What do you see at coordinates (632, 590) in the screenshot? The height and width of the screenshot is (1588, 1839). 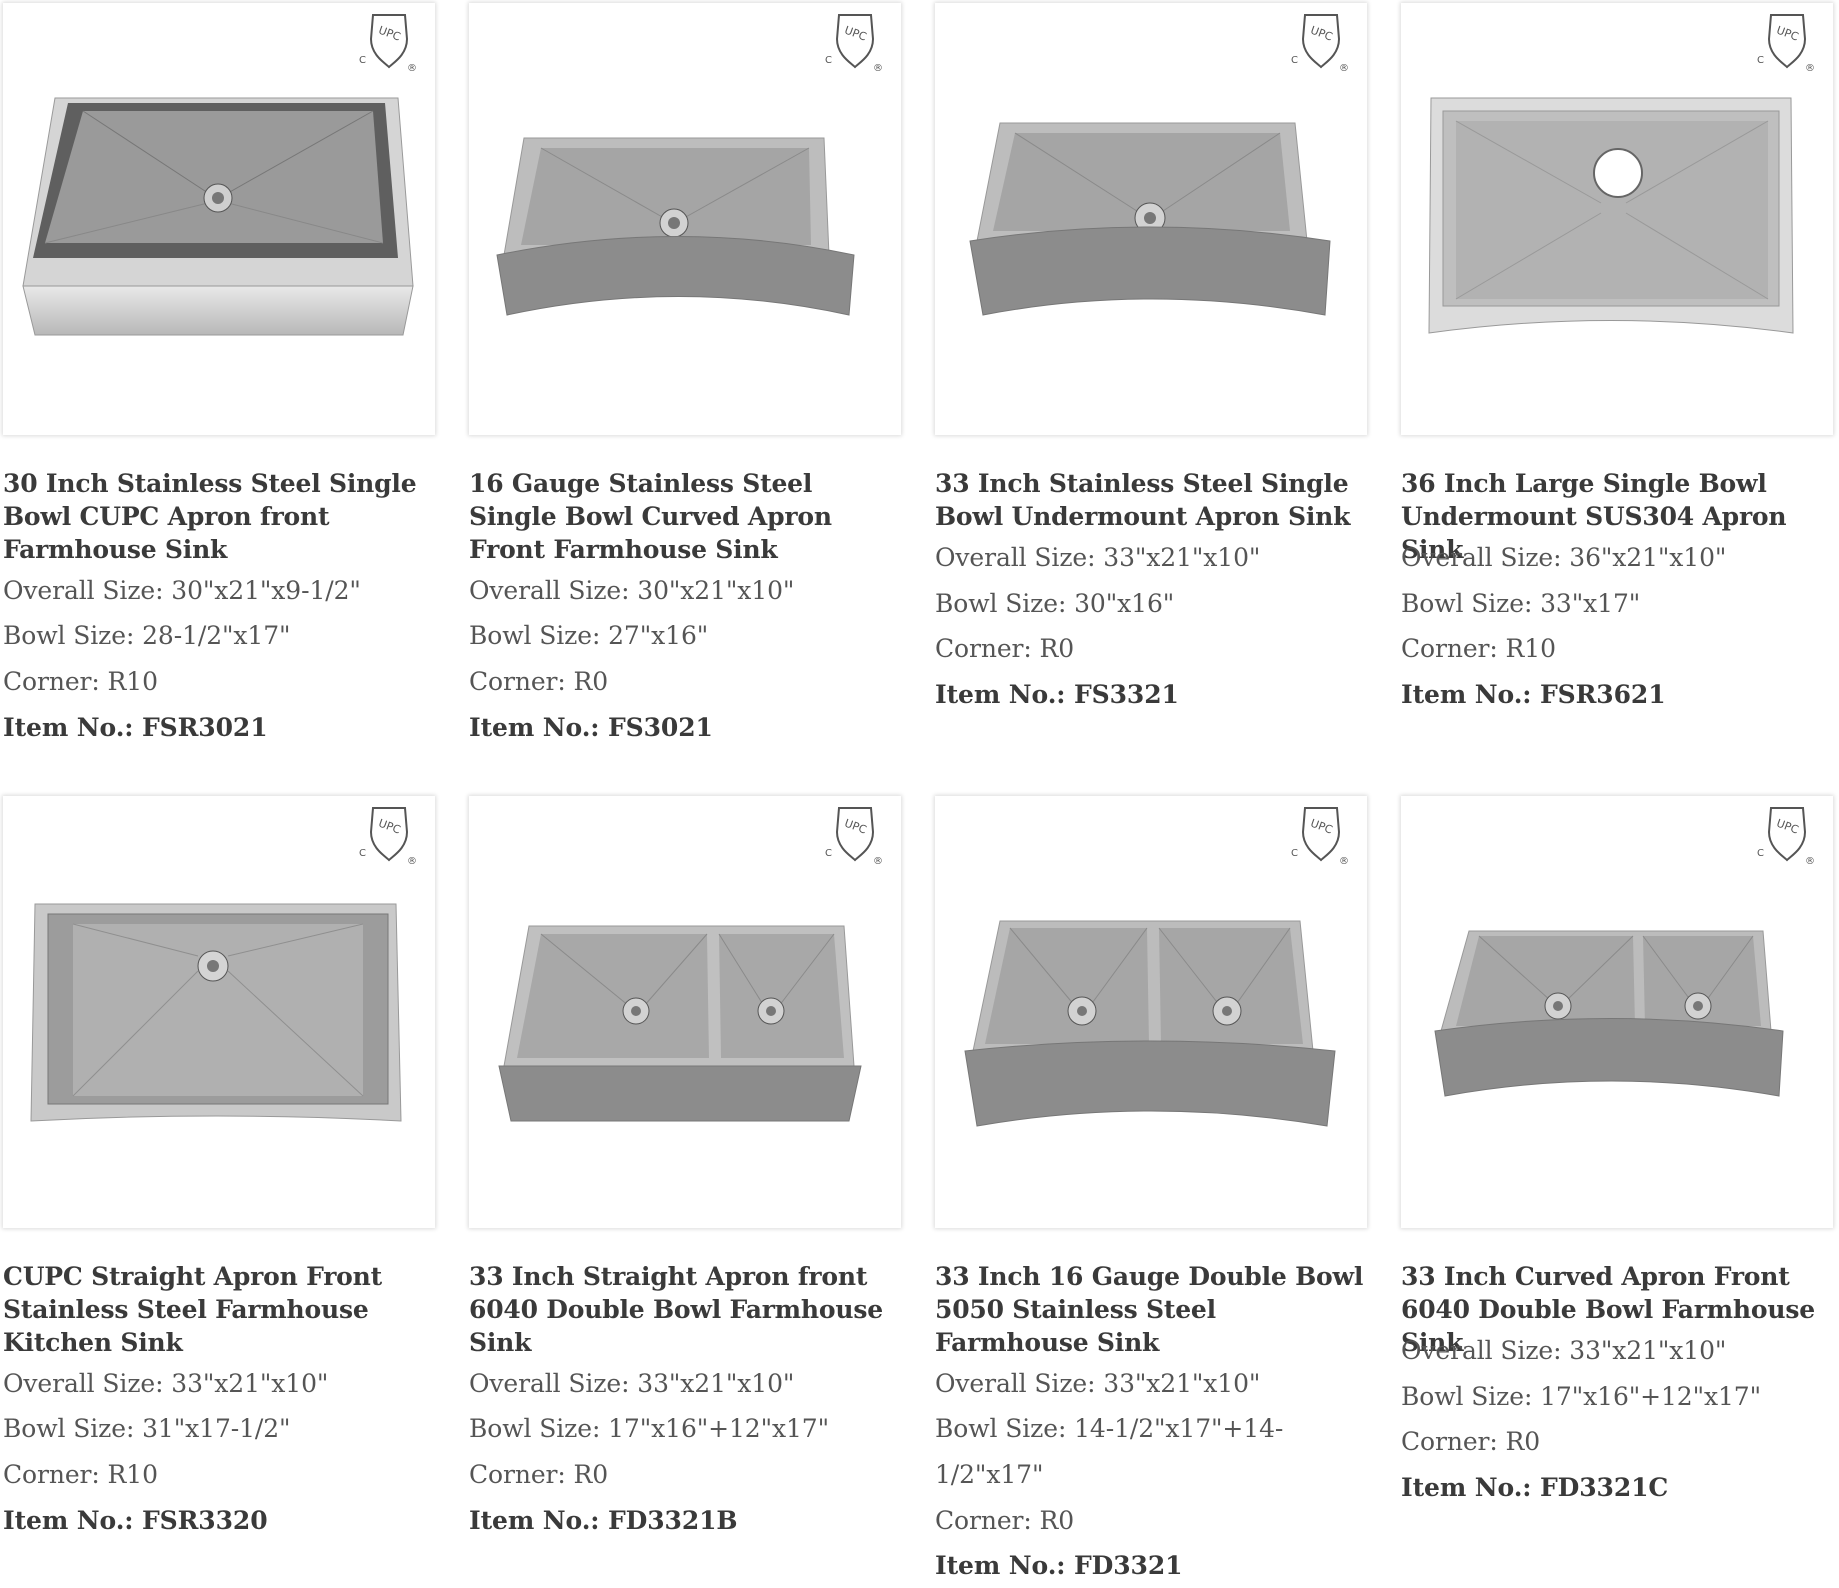 I see `overall-size: Overall Size: 30"x21"x10"` at bounding box center [632, 590].